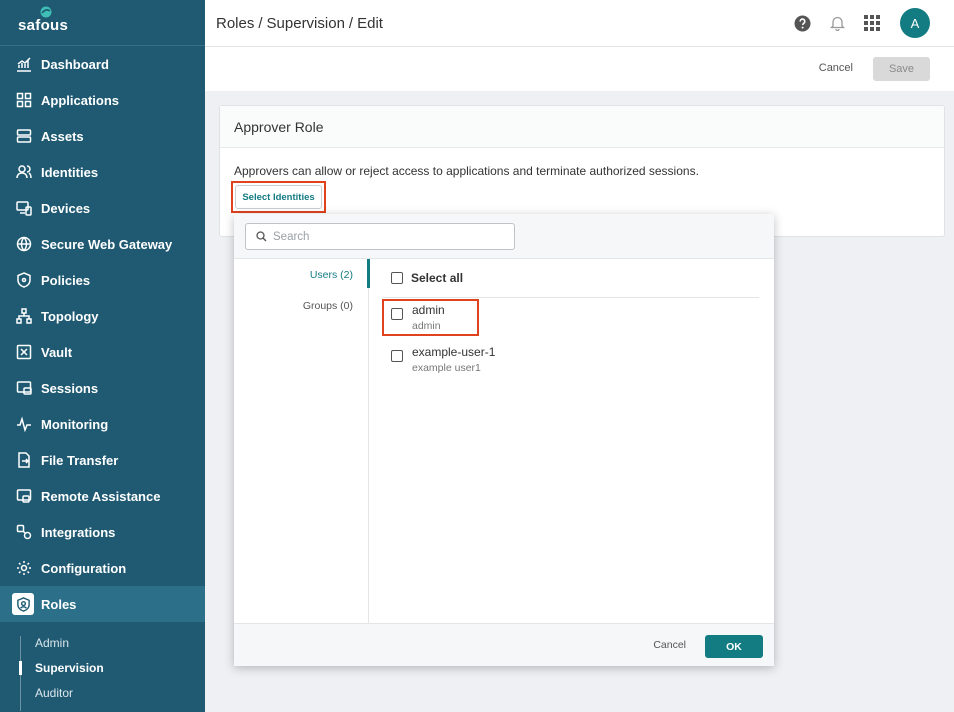 This screenshot has width=954, height=712. Describe the element at coordinates (84, 568) in the screenshot. I see `sidebar-item-label: Configuration` at that location.